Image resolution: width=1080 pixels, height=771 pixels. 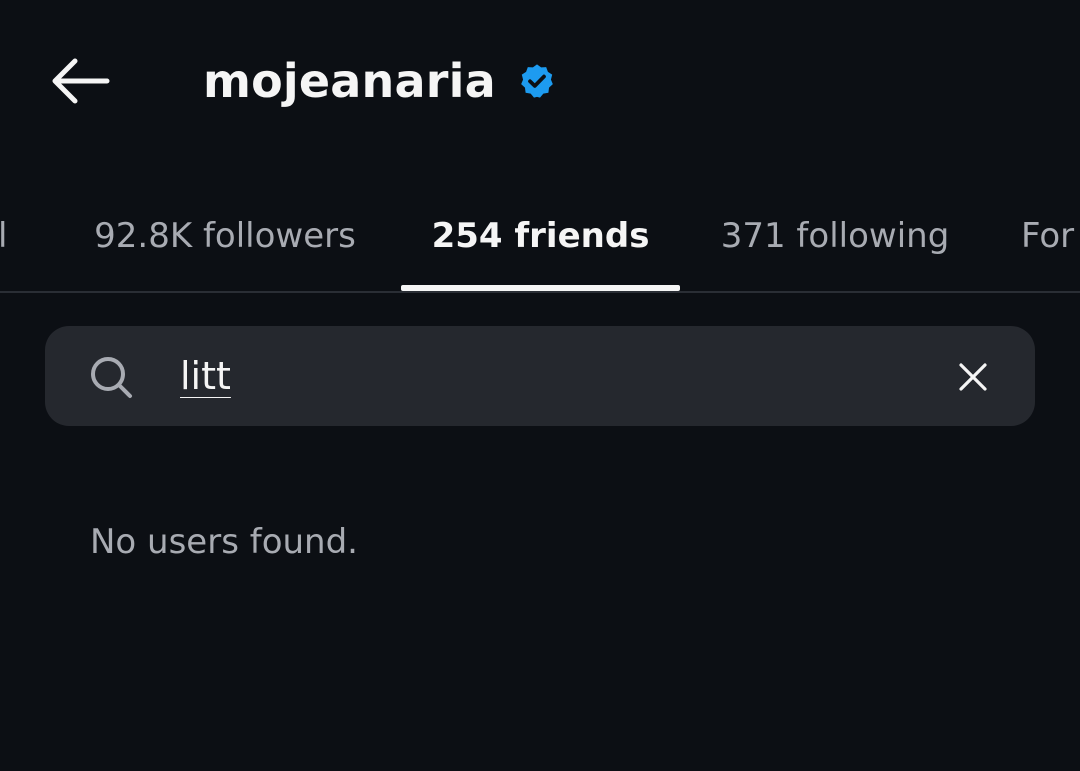 What do you see at coordinates (111, 377) in the screenshot?
I see `search-icon` at bounding box center [111, 377].